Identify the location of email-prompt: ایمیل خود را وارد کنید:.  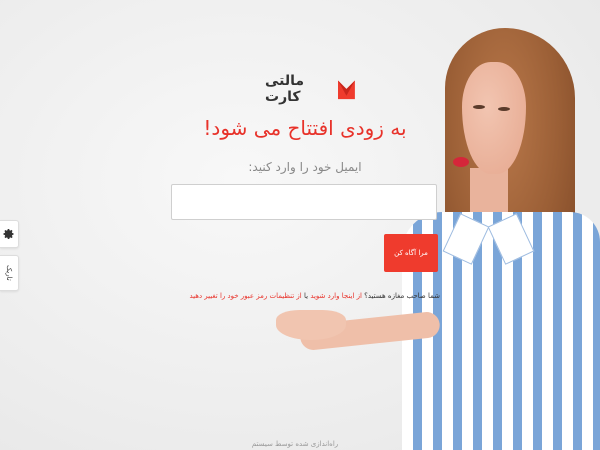
(305, 167).